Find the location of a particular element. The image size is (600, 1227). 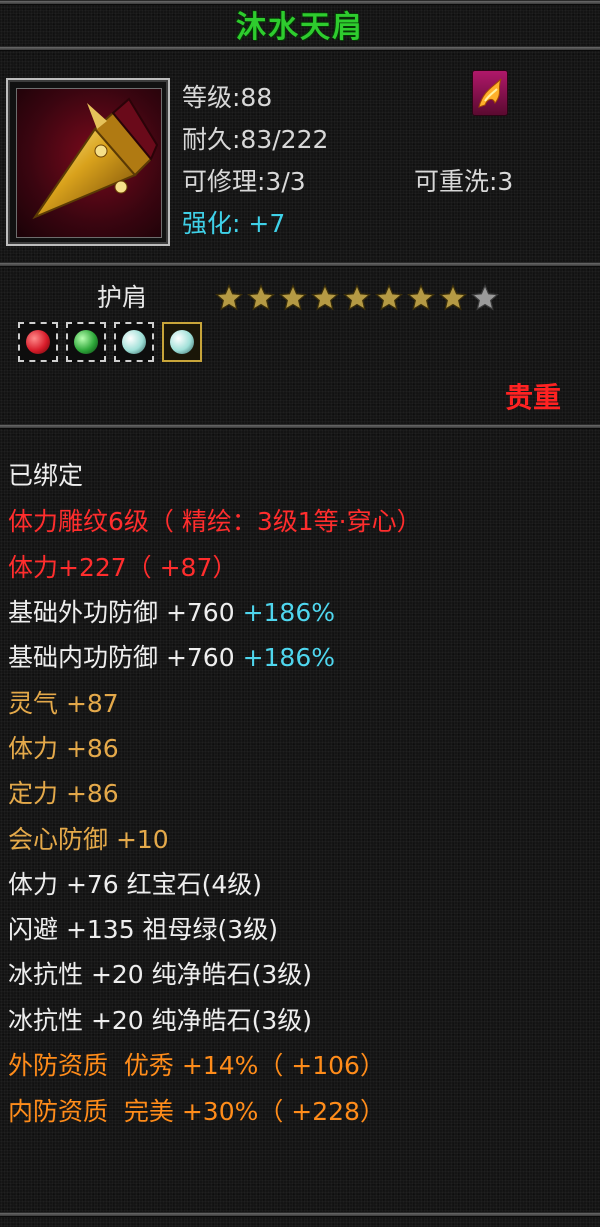

inner-defense-line: 基础内功防御 +760 +186% is located at coordinates (171, 656).